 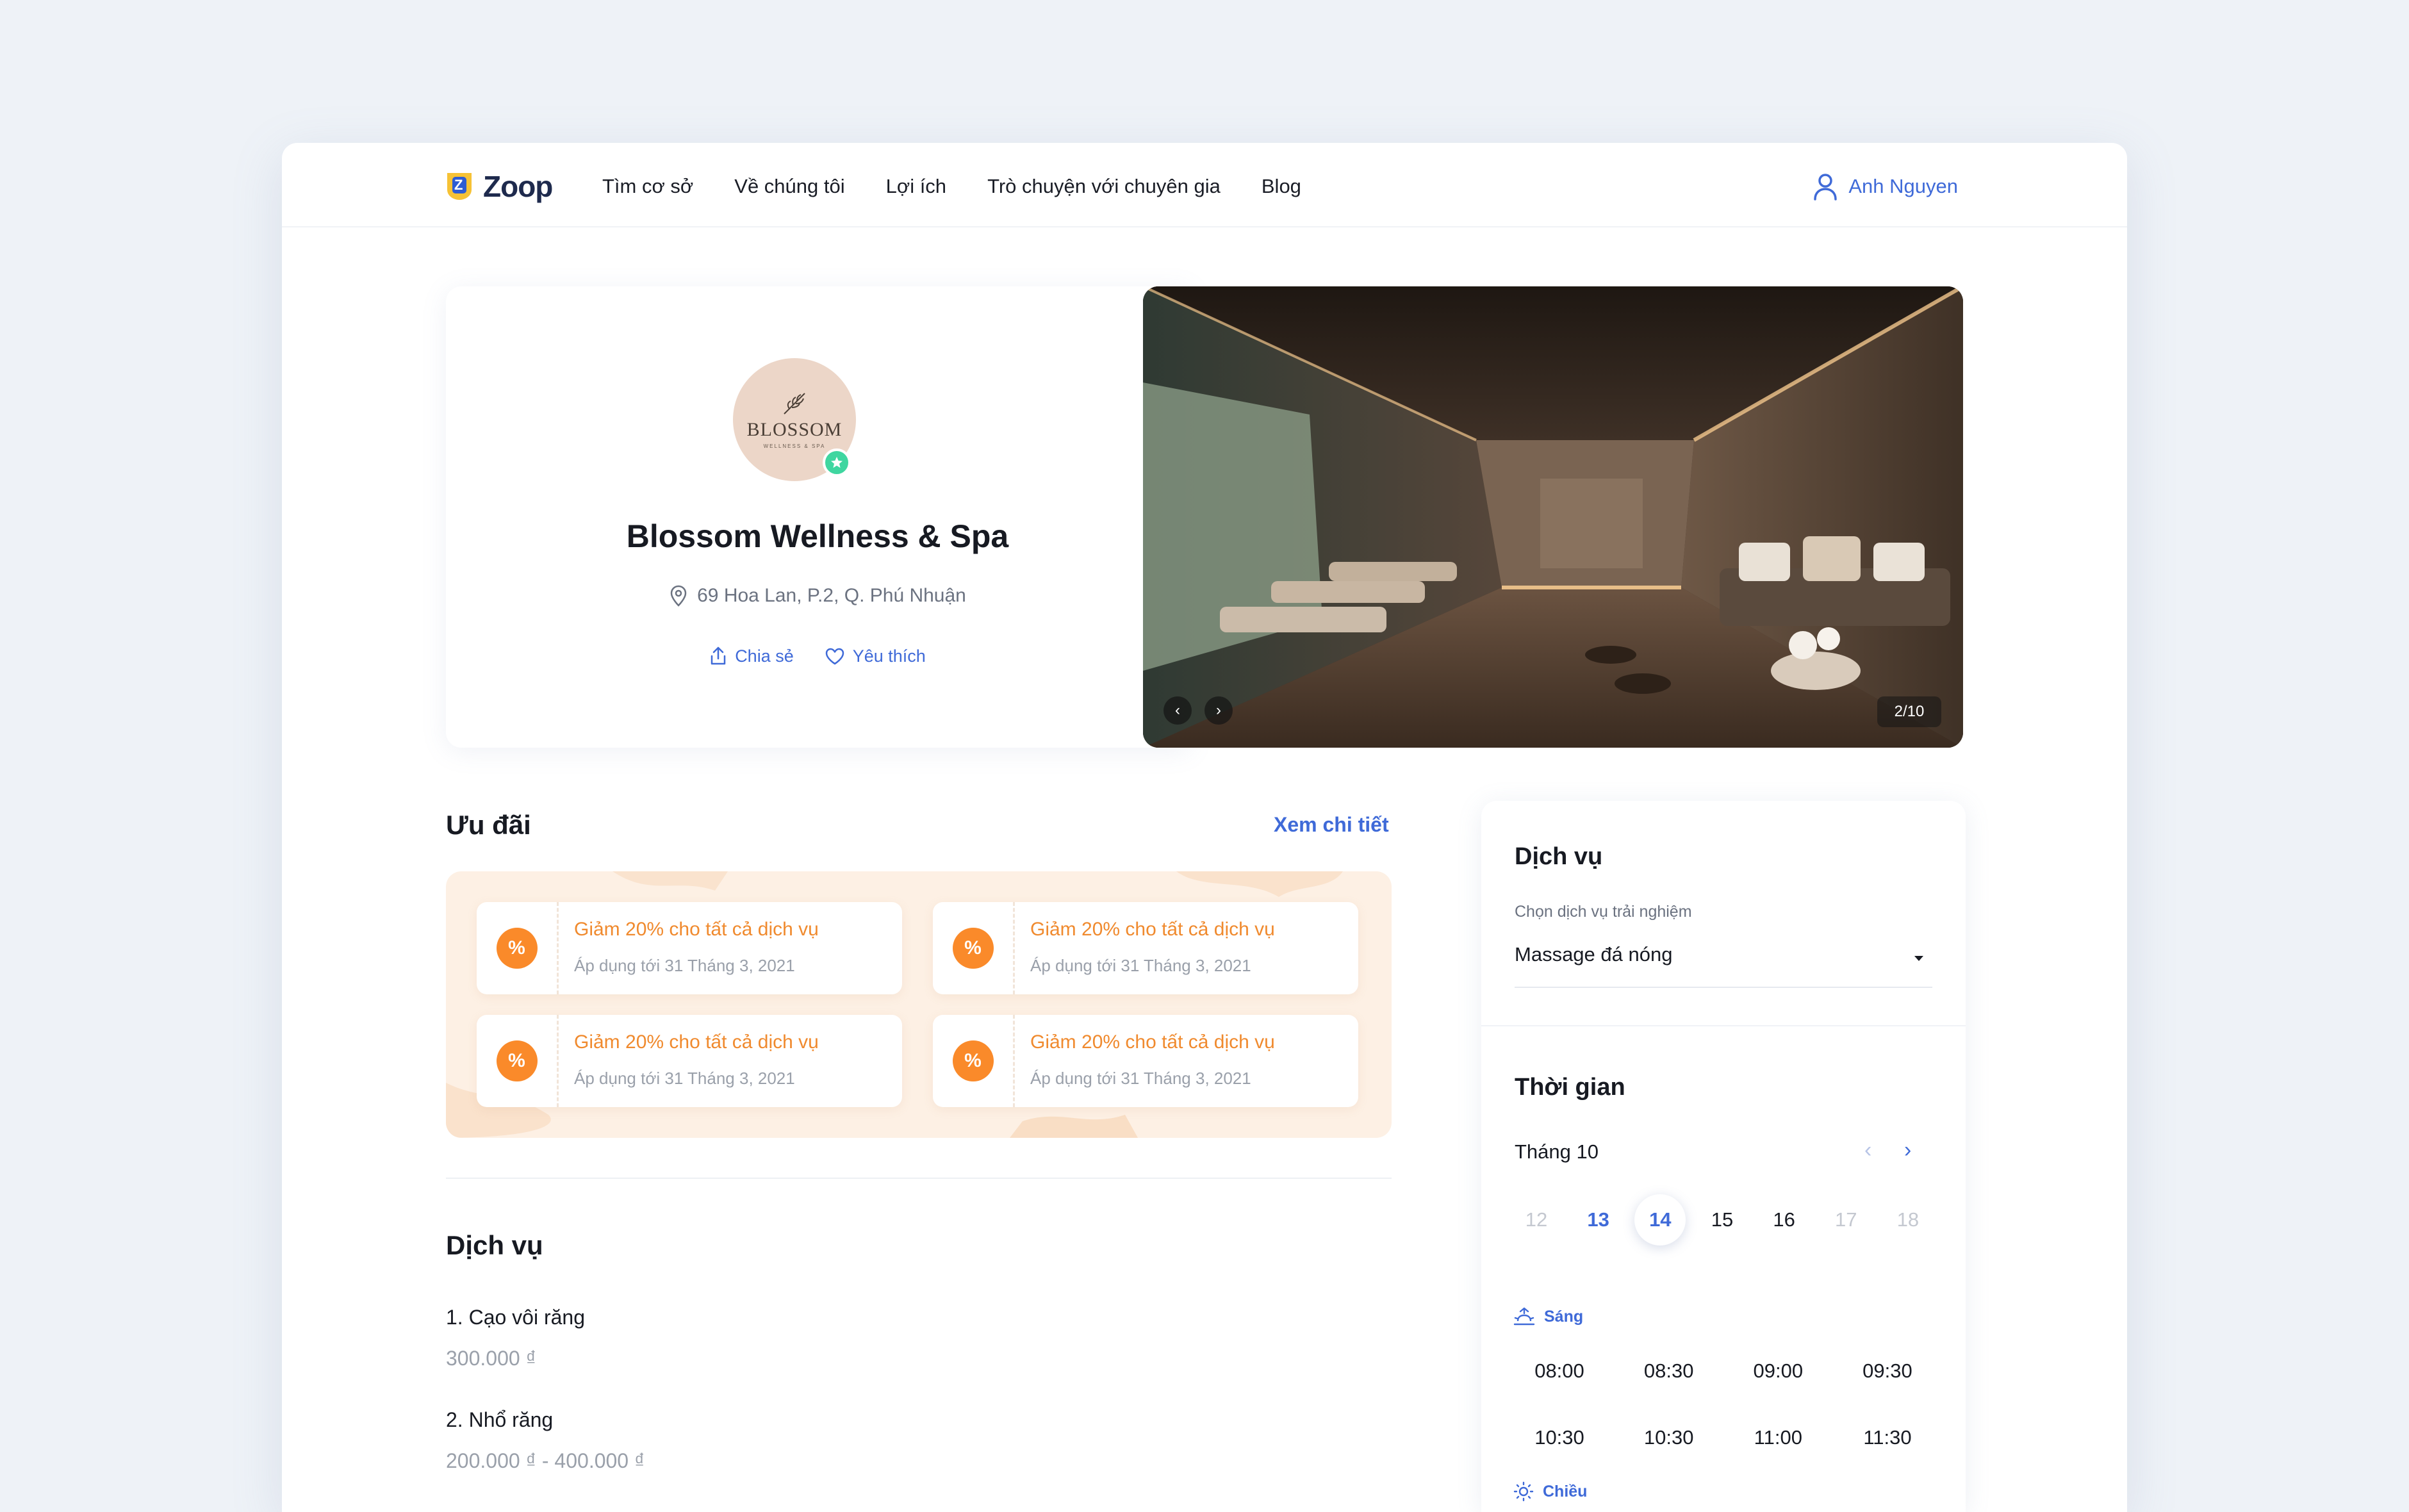 I want to click on calendar-days: 12 13 14 15 16 17 18, so click(x=1723, y=1219).